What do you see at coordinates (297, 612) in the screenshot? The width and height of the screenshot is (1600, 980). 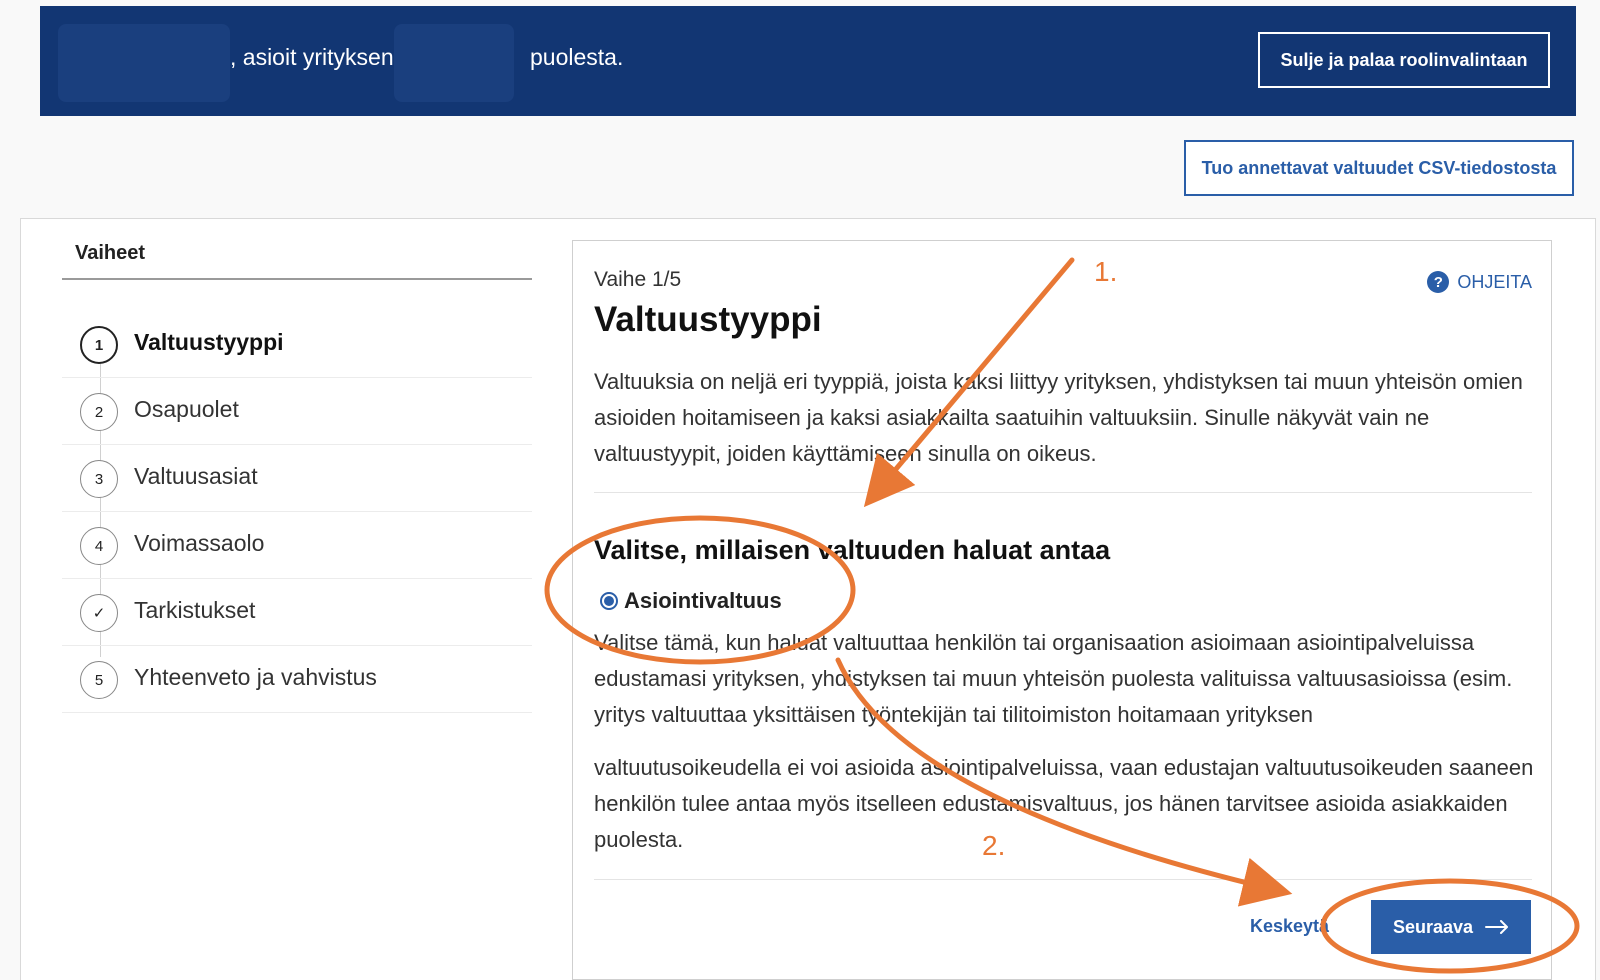 I see `step-item-tarkistukset: ✓ Tarkistukset` at bounding box center [297, 612].